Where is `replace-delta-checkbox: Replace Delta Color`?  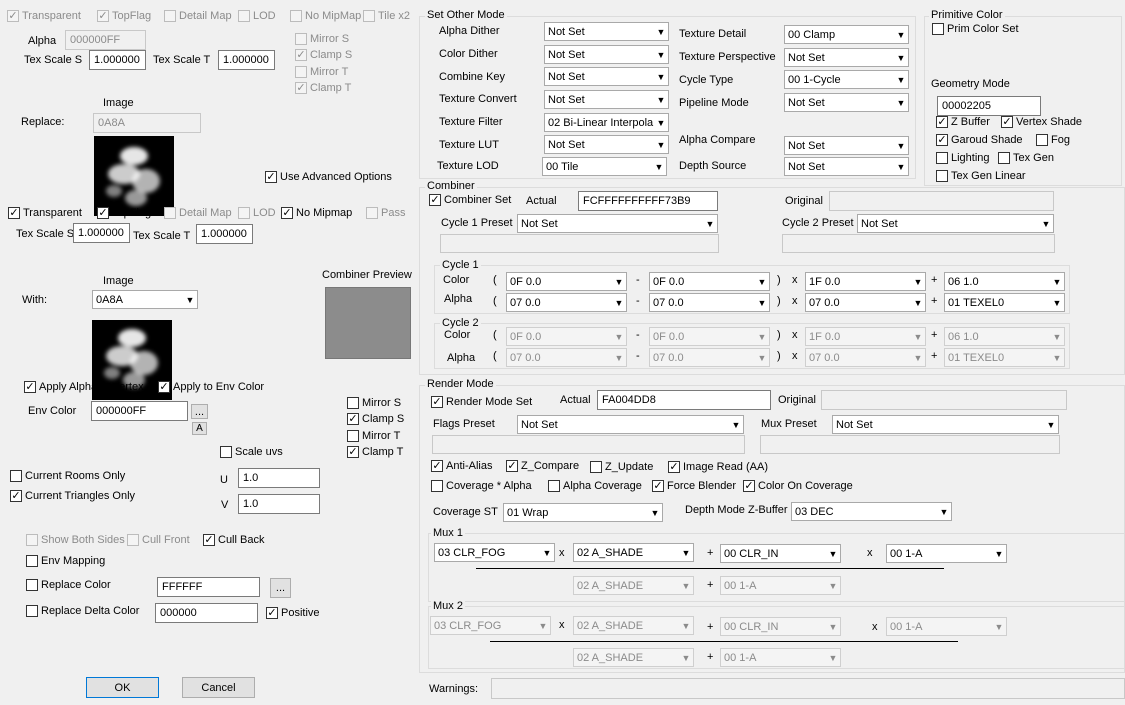
replace-delta-checkbox: Replace Delta Color is located at coordinates (82, 611).